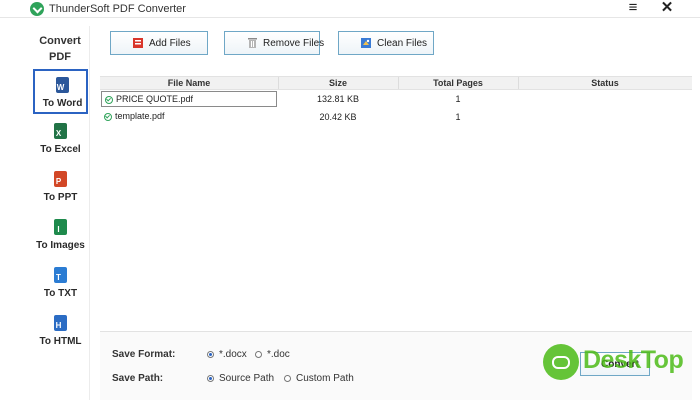 The height and width of the screenshot is (400, 700). What do you see at coordinates (58, 229) in the screenshot?
I see `images-icon-glyph: I` at bounding box center [58, 229].